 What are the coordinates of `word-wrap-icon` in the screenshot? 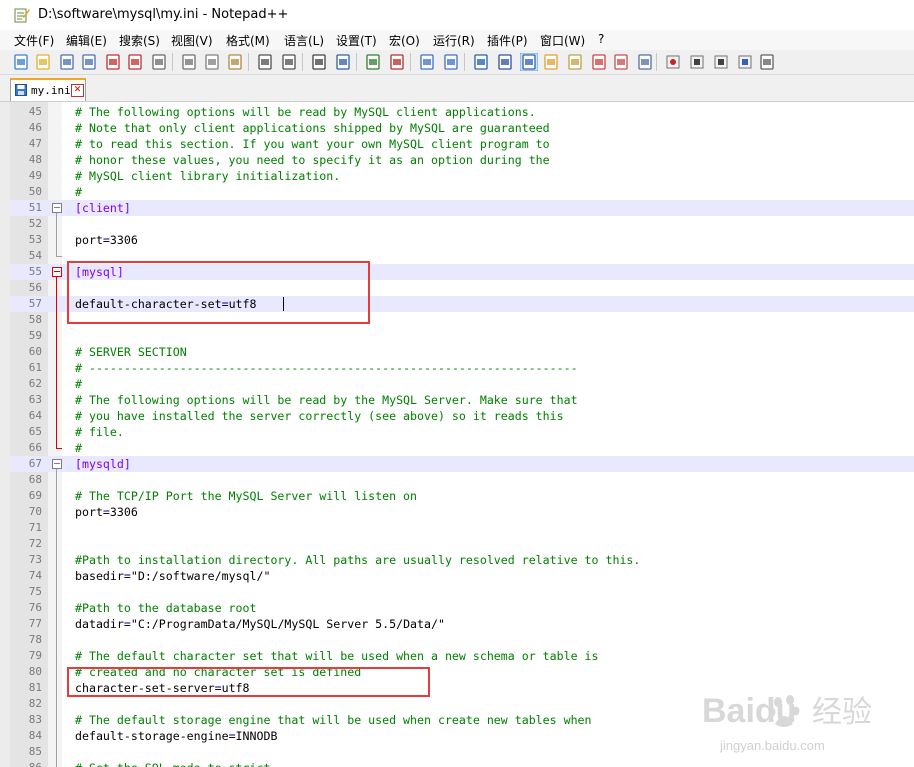 It's located at (481, 62).